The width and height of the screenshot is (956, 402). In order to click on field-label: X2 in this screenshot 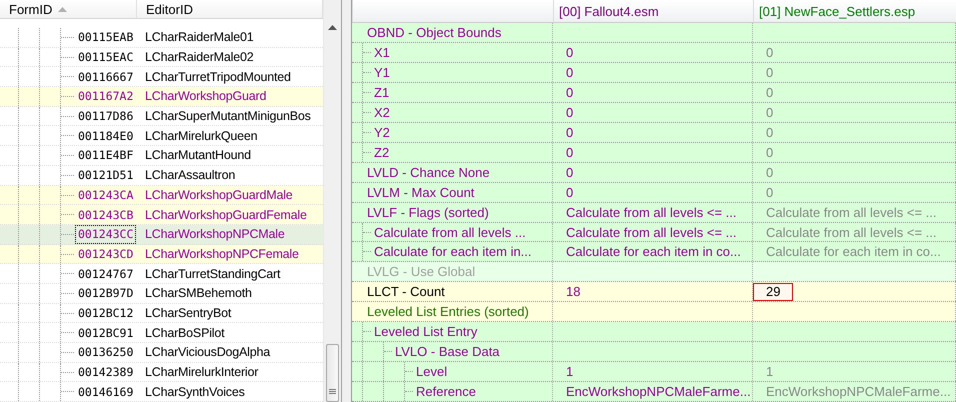, I will do `click(382, 113)`.